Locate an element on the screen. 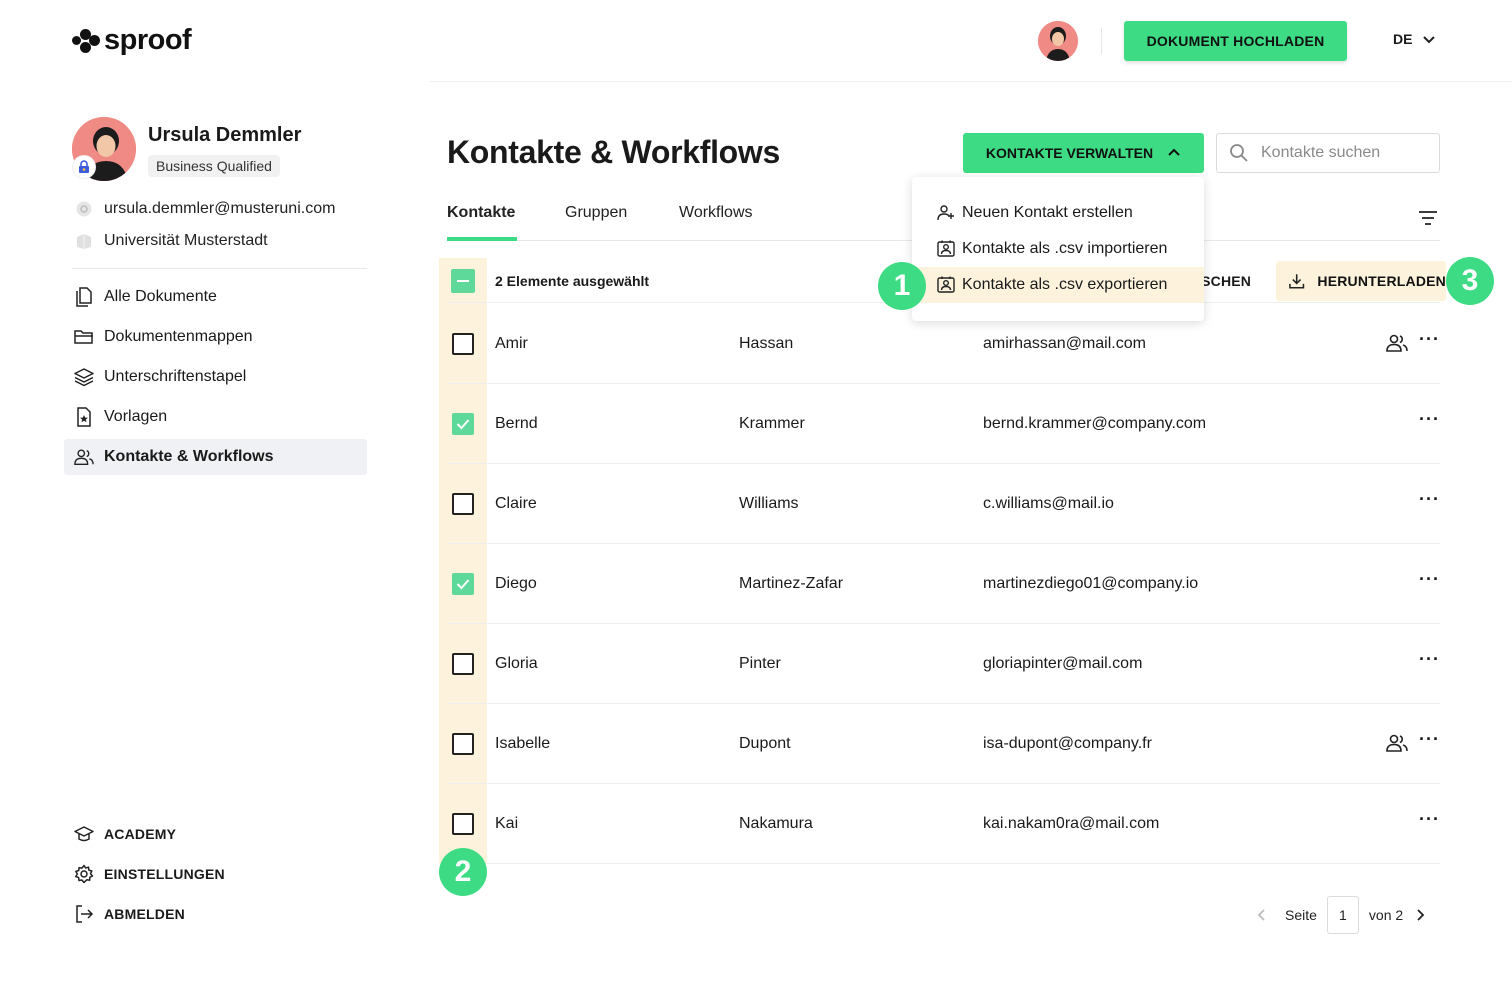  menu-item-export-csv: Kontakte als .csv exportieren is located at coordinates (1058, 285).